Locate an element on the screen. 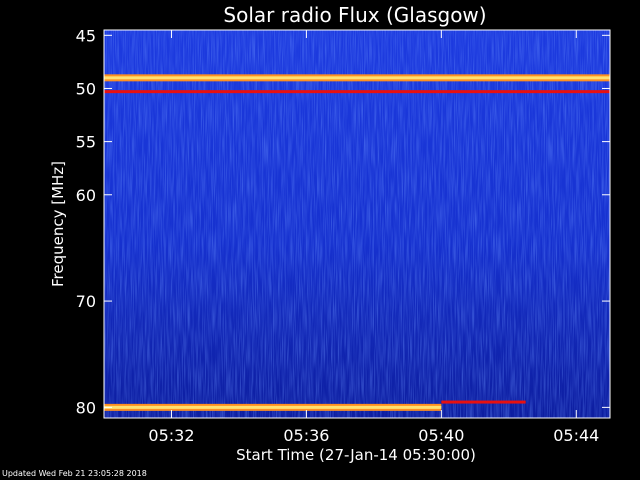 The image size is (640, 480). x-tick-label-3: 05:44 is located at coordinates (576, 435).